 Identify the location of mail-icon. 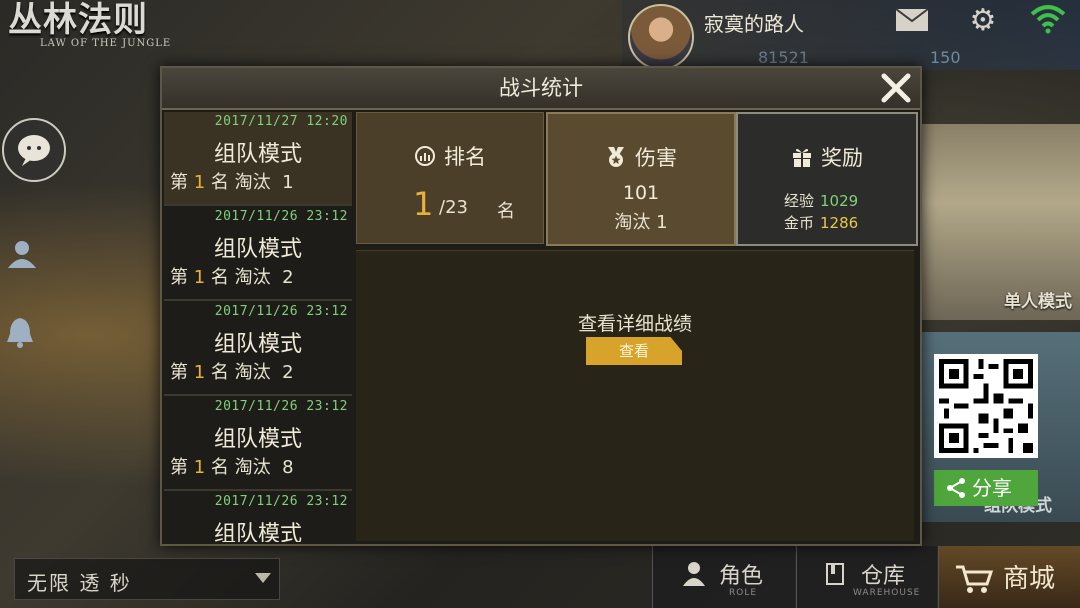
(912, 20).